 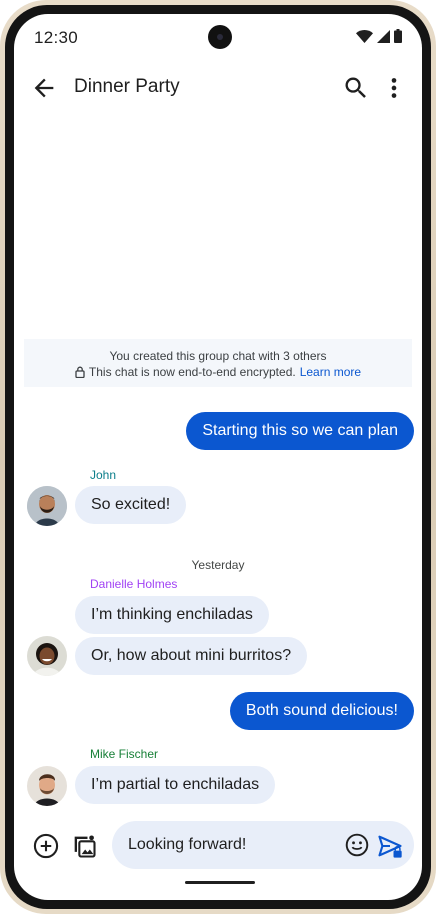 I want to click on wifi-icon, so click(x=364, y=36).